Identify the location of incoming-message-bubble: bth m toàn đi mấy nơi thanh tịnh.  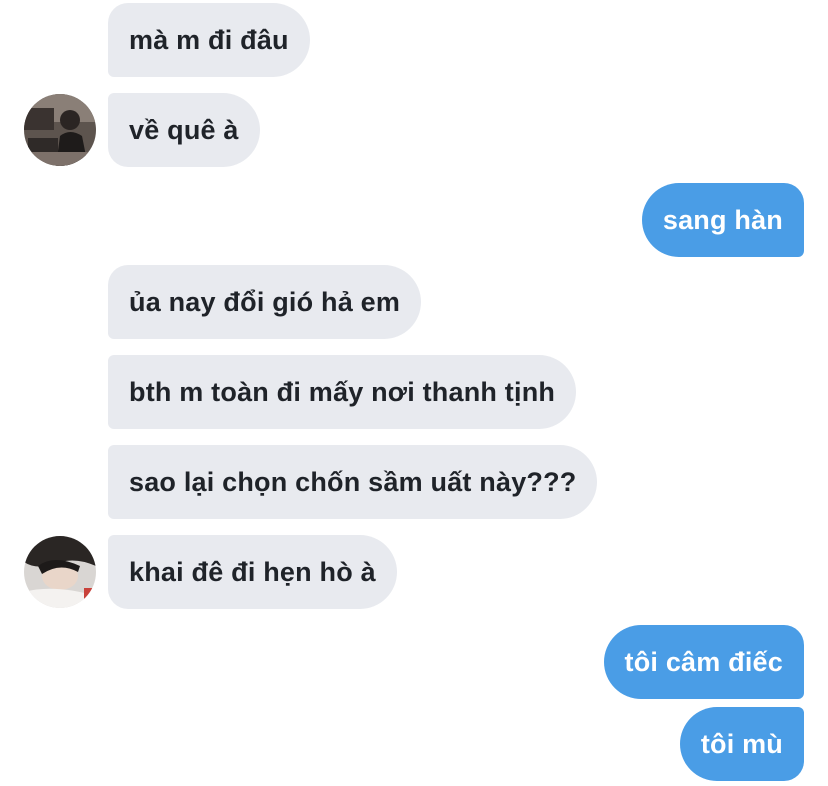
(342, 392).